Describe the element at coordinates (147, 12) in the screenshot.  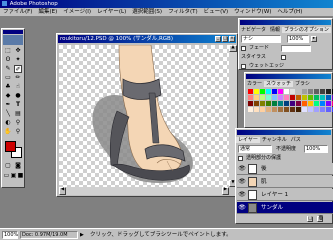
I see `menu-select: 選択範囲(S)` at that location.